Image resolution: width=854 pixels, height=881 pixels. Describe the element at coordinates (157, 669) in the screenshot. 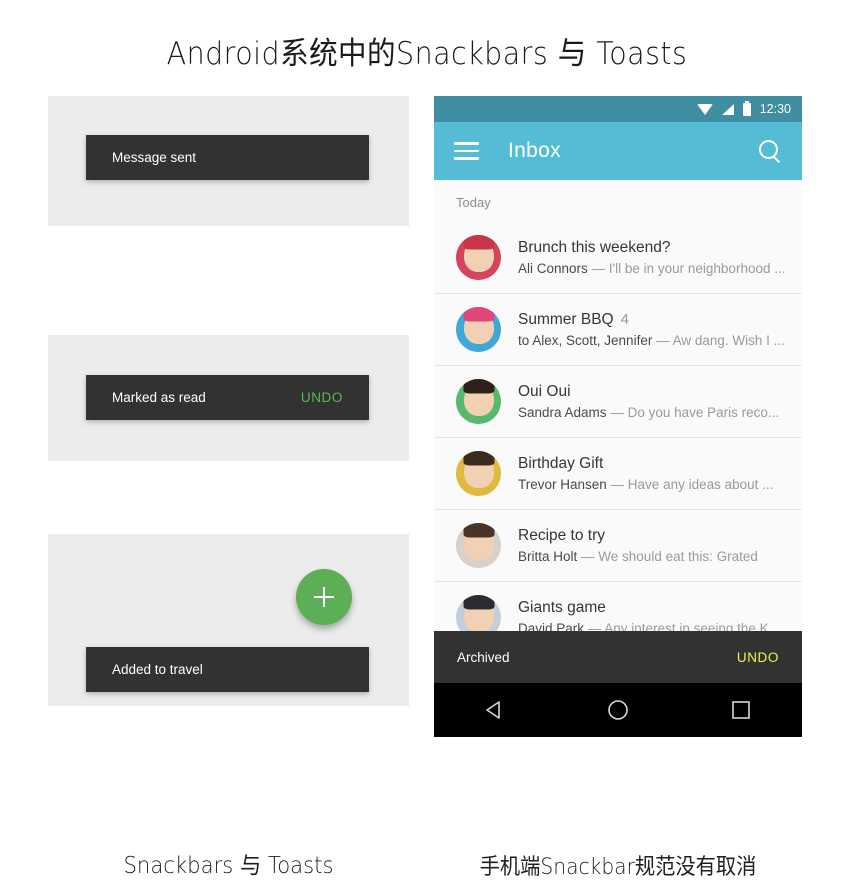

I see `snackbar-text: Added to travel` at that location.